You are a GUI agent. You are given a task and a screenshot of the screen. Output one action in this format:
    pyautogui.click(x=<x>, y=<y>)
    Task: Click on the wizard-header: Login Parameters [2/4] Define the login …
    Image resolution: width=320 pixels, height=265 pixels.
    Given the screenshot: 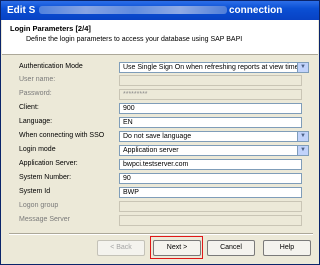 What is the action you would take?
    pyautogui.click(x=160, y=37)
    